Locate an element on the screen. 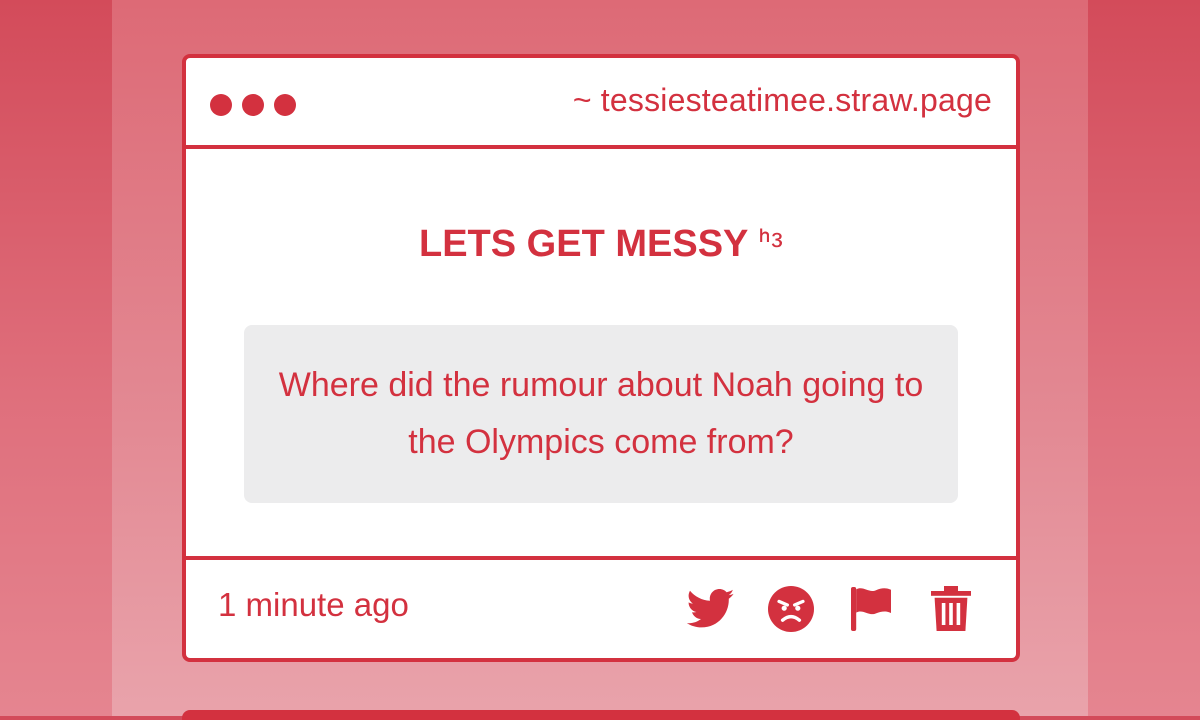  heading-text: LETS GET MESSY is located at coordinates (583, 244).